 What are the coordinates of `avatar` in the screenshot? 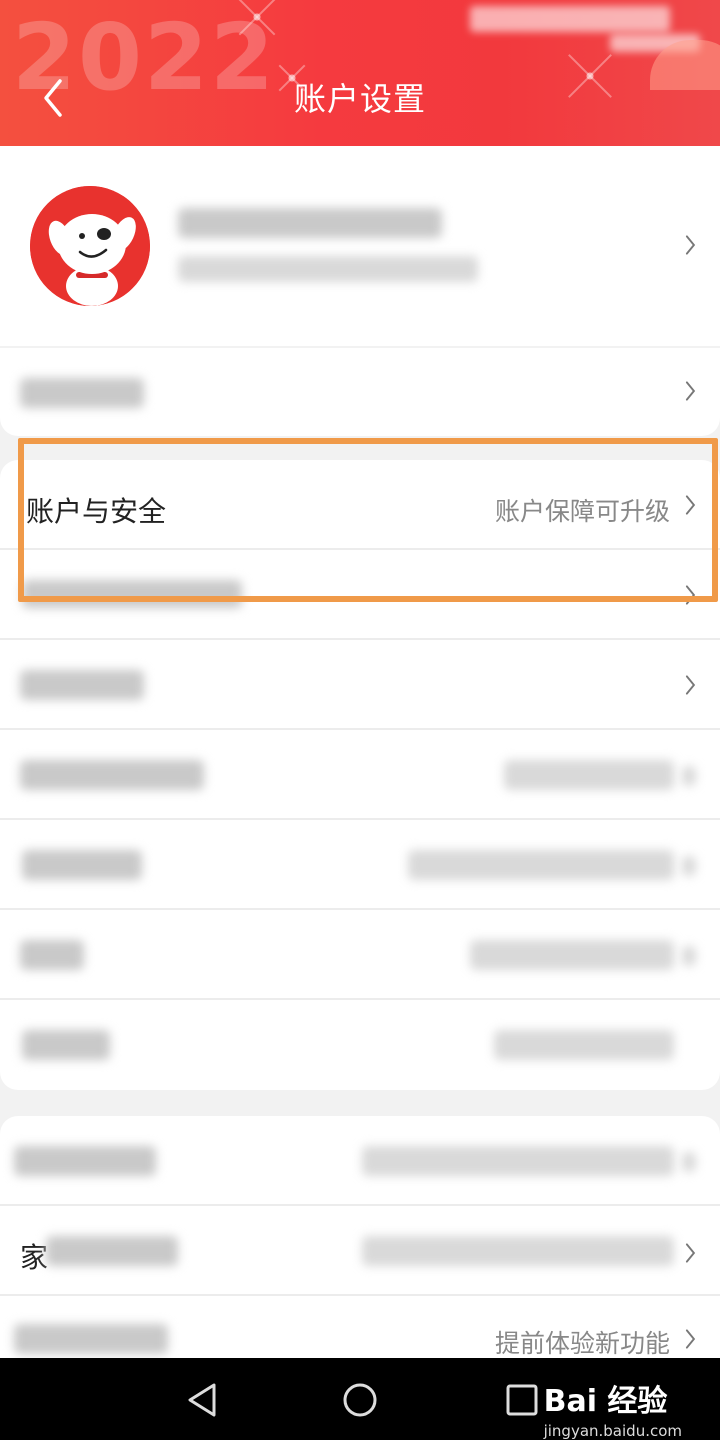 It's located at (90, 246).